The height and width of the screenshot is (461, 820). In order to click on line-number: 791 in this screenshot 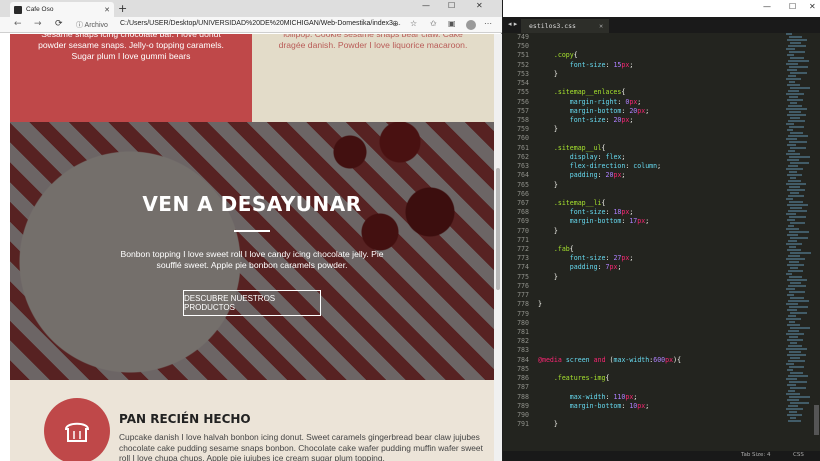, I will do `click(523, 424)`.